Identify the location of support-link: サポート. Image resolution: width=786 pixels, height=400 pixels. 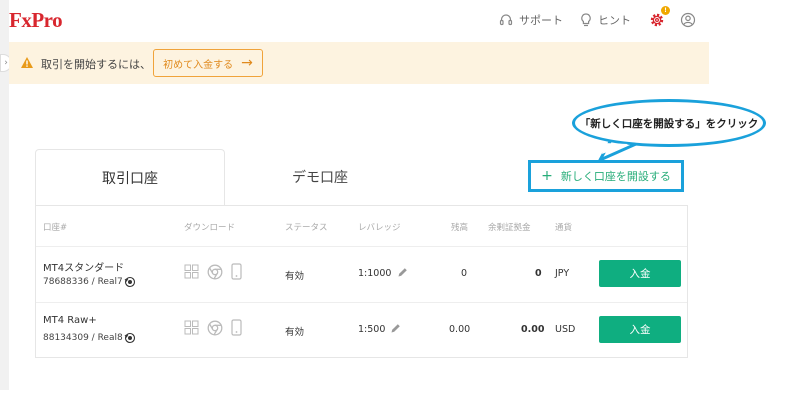
(531, 20).